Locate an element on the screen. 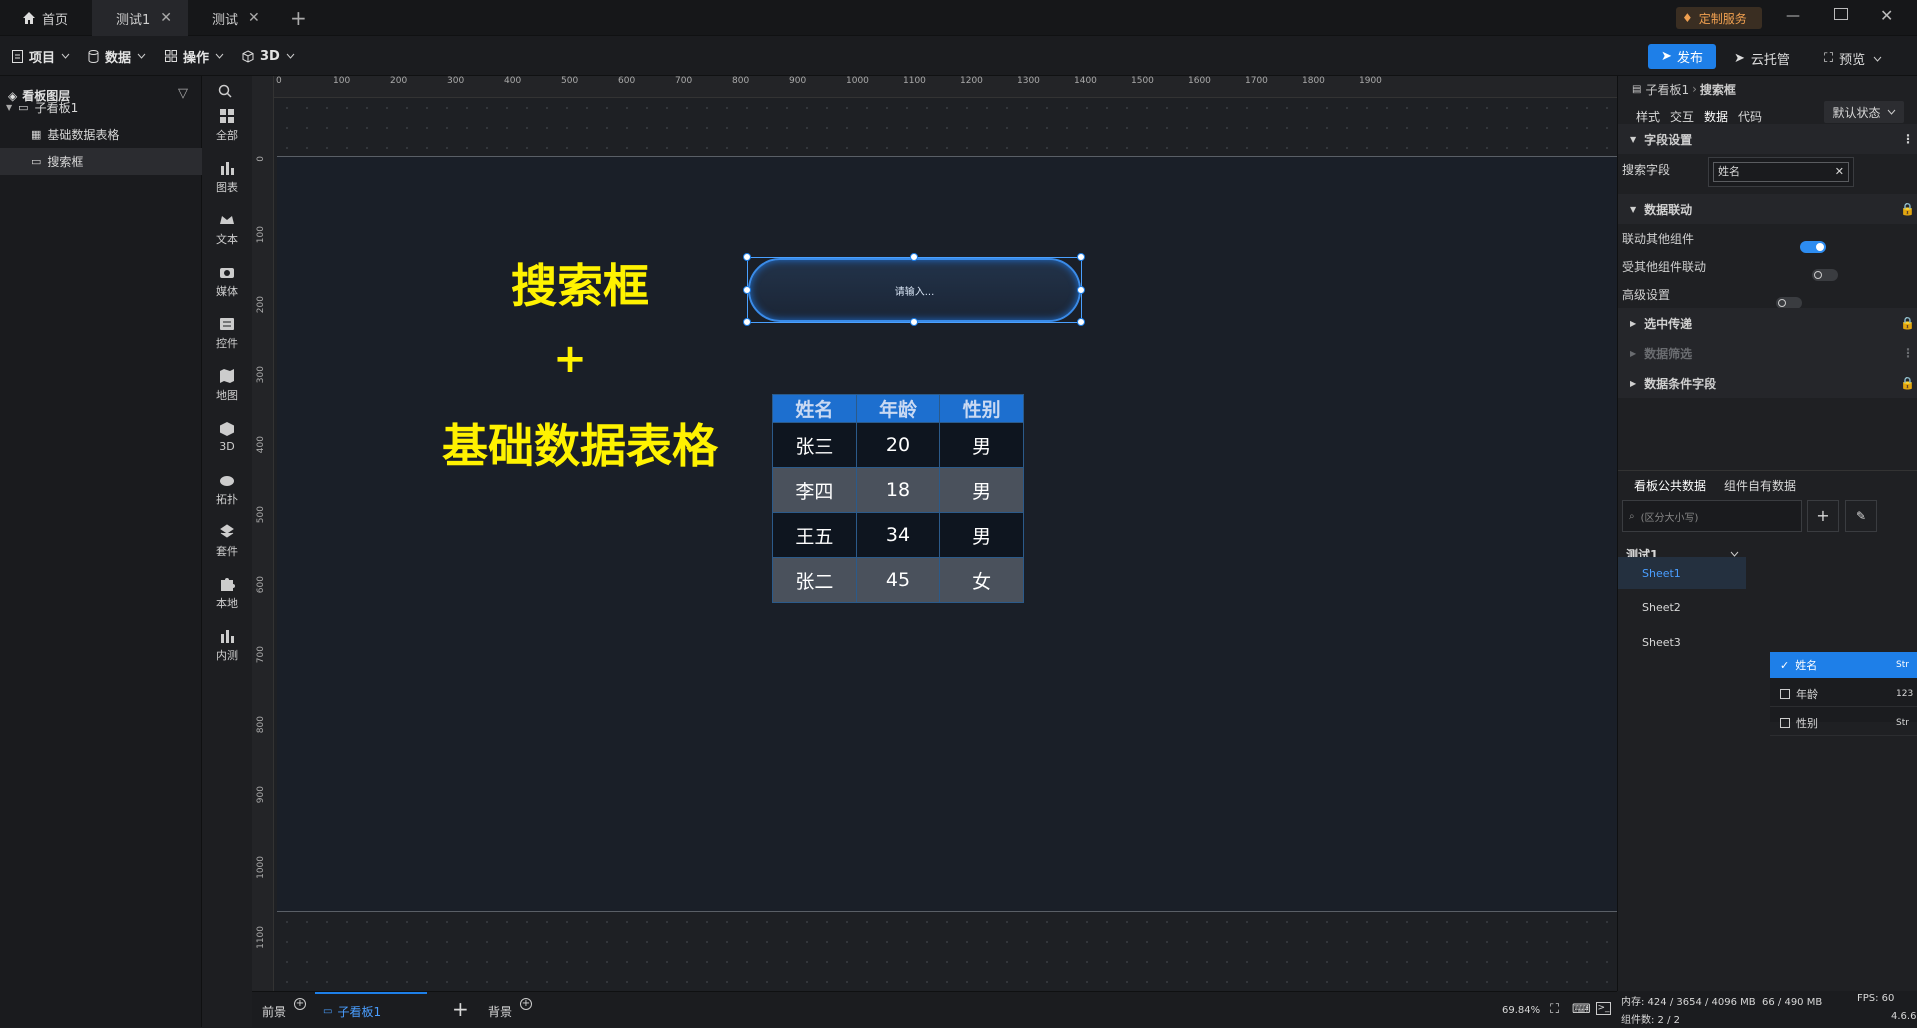 This screenshot has height=1028, width=1917. tab-home: 首页 is located at coordinates (46, 18).